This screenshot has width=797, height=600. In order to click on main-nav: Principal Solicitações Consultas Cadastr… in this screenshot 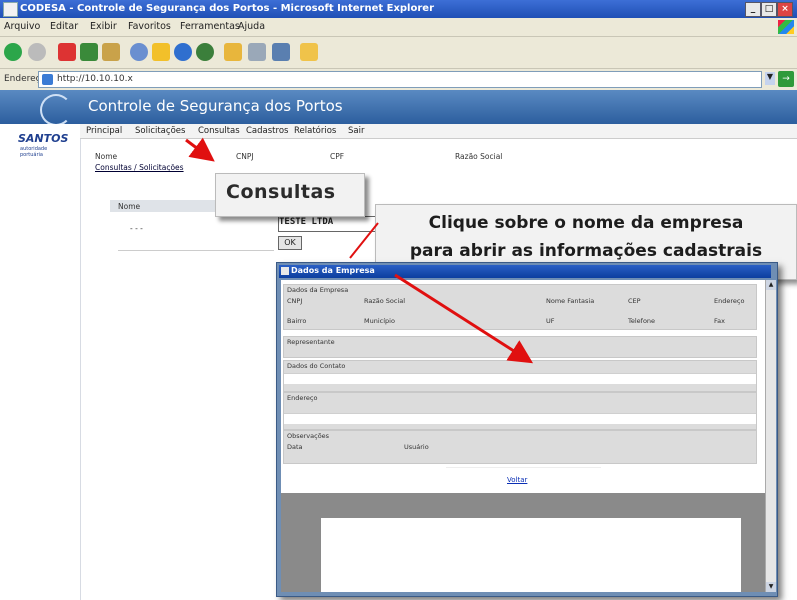, I will do `click(438, 131)`.